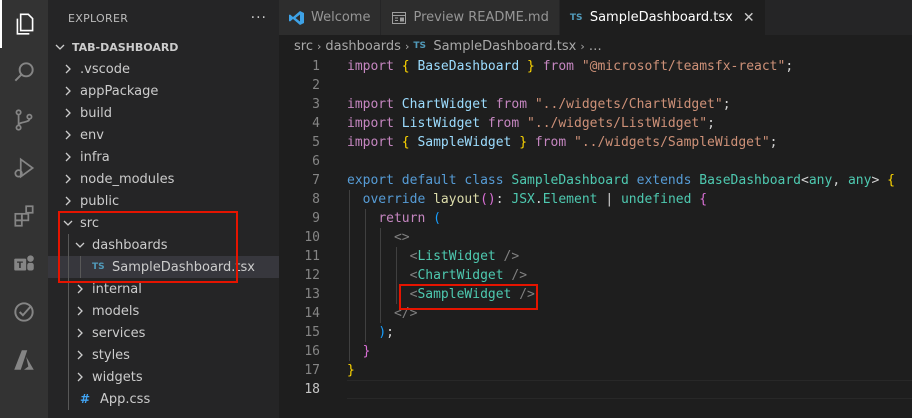 Image resolution: width=912 pixels, height=418 pixels. What do you see at coordinates (117, 289) in the screenshot?
I see `tree-item-label: internal` at bounding box center [117, 289].